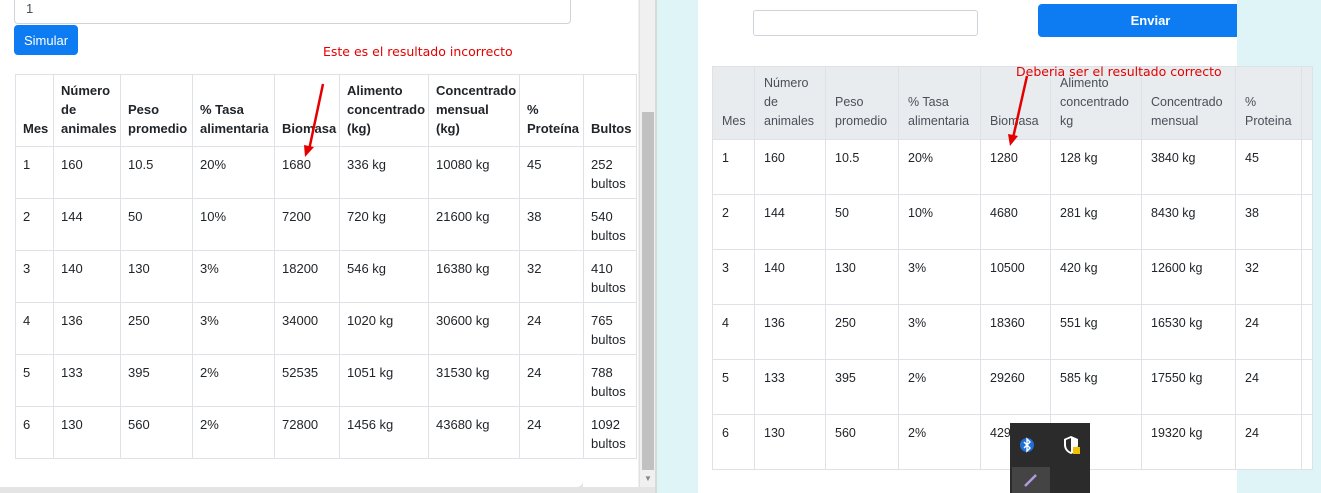 The height and width of the screenshot is (493, 1321). What do you see at coordinates (610, 432) in the screenshot?
I see `table-cell: 1092 bultos` at bounding box center [610, 432].